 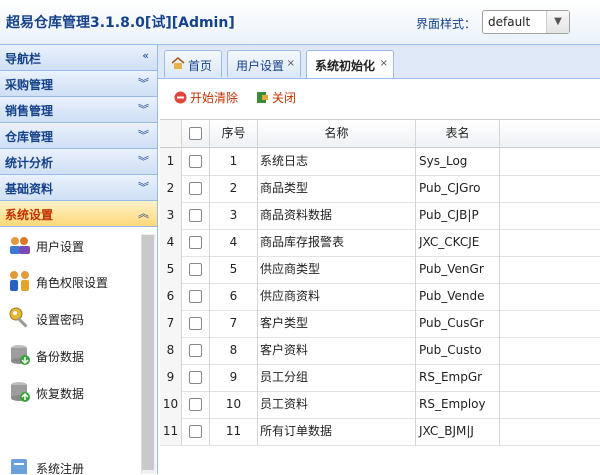 I want to click on sidebar-item-label: 用户设置, so click(x=60, y=247).